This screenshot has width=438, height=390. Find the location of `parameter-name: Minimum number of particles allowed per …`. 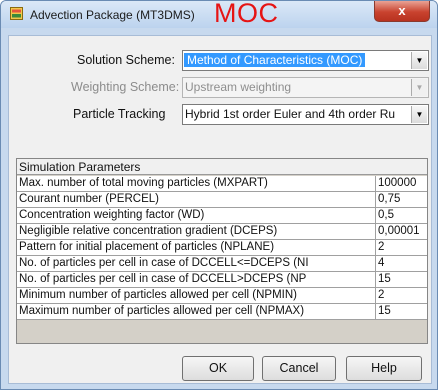

parameter-name: Minimum number of particles allowed per … is located at coordinates (158, 295).